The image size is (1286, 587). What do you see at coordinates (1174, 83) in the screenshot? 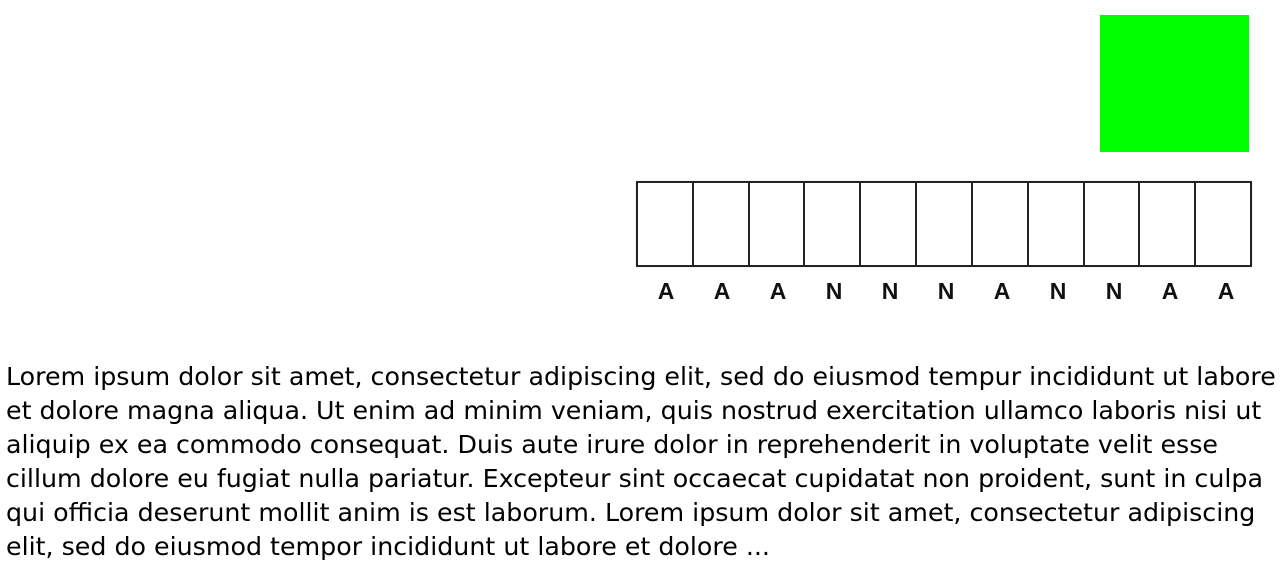
I see `green-square` at bounding box center [1174, 83].